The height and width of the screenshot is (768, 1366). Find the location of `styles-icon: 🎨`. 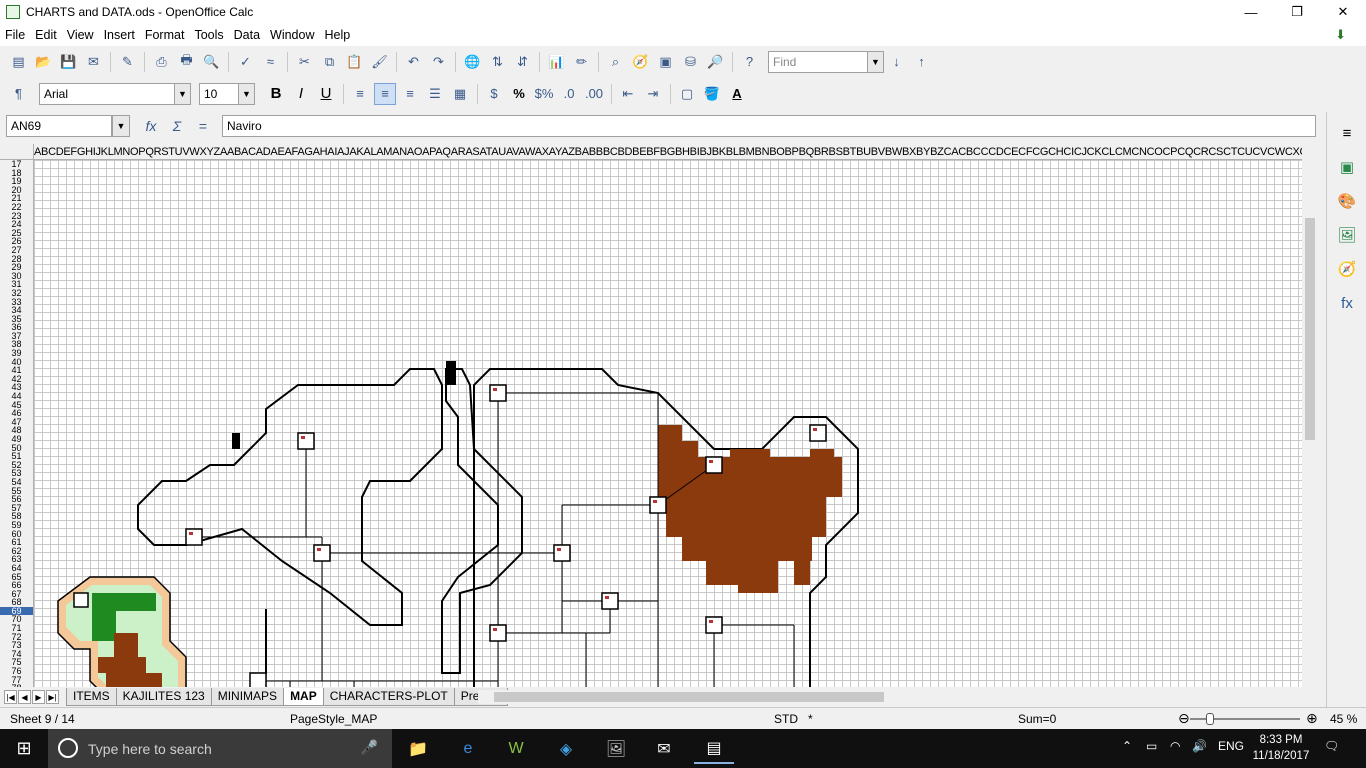

styles-icon: 🎨 is located at coordinates (1347, 201).